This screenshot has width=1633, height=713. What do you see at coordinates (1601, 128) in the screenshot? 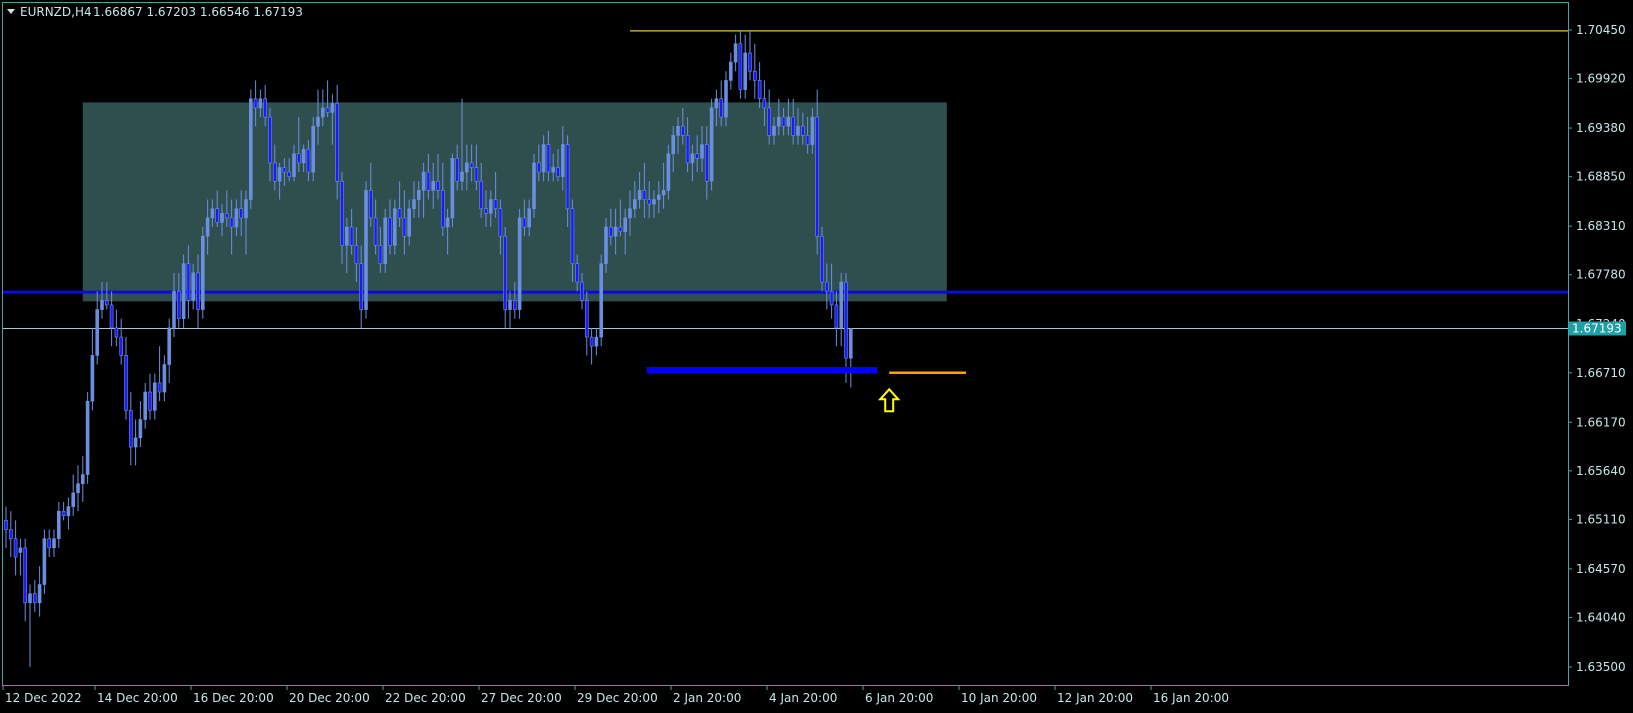
I see `price-tick-label: 1.69380` at bounding box center [1601, 128].